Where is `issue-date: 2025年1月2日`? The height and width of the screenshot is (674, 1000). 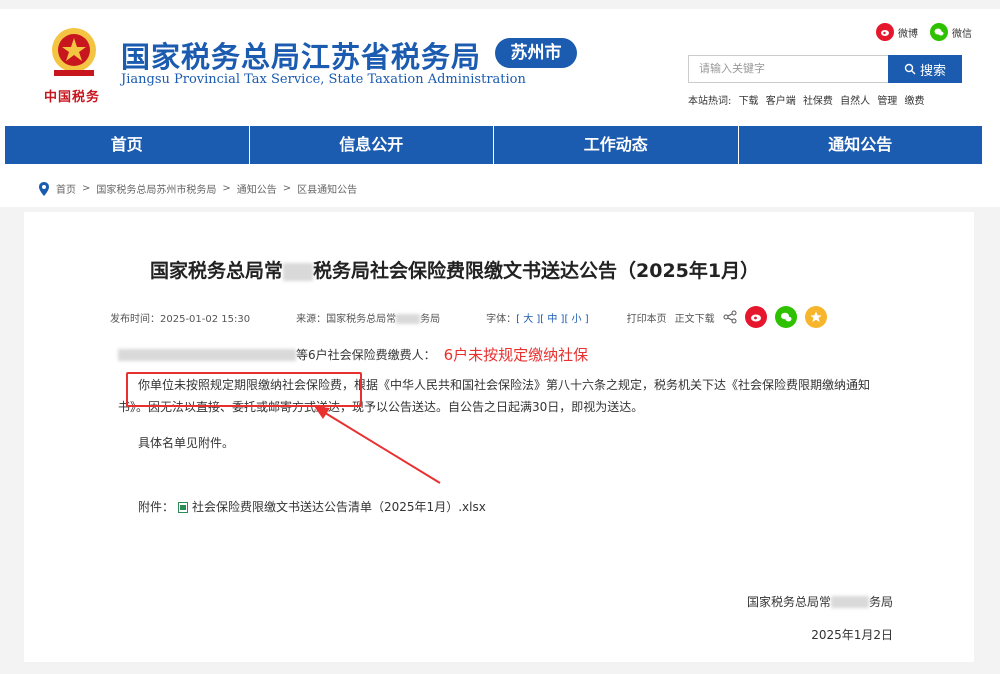
issue-date: 2025年1月2日 is located at coordinates (852, 635).